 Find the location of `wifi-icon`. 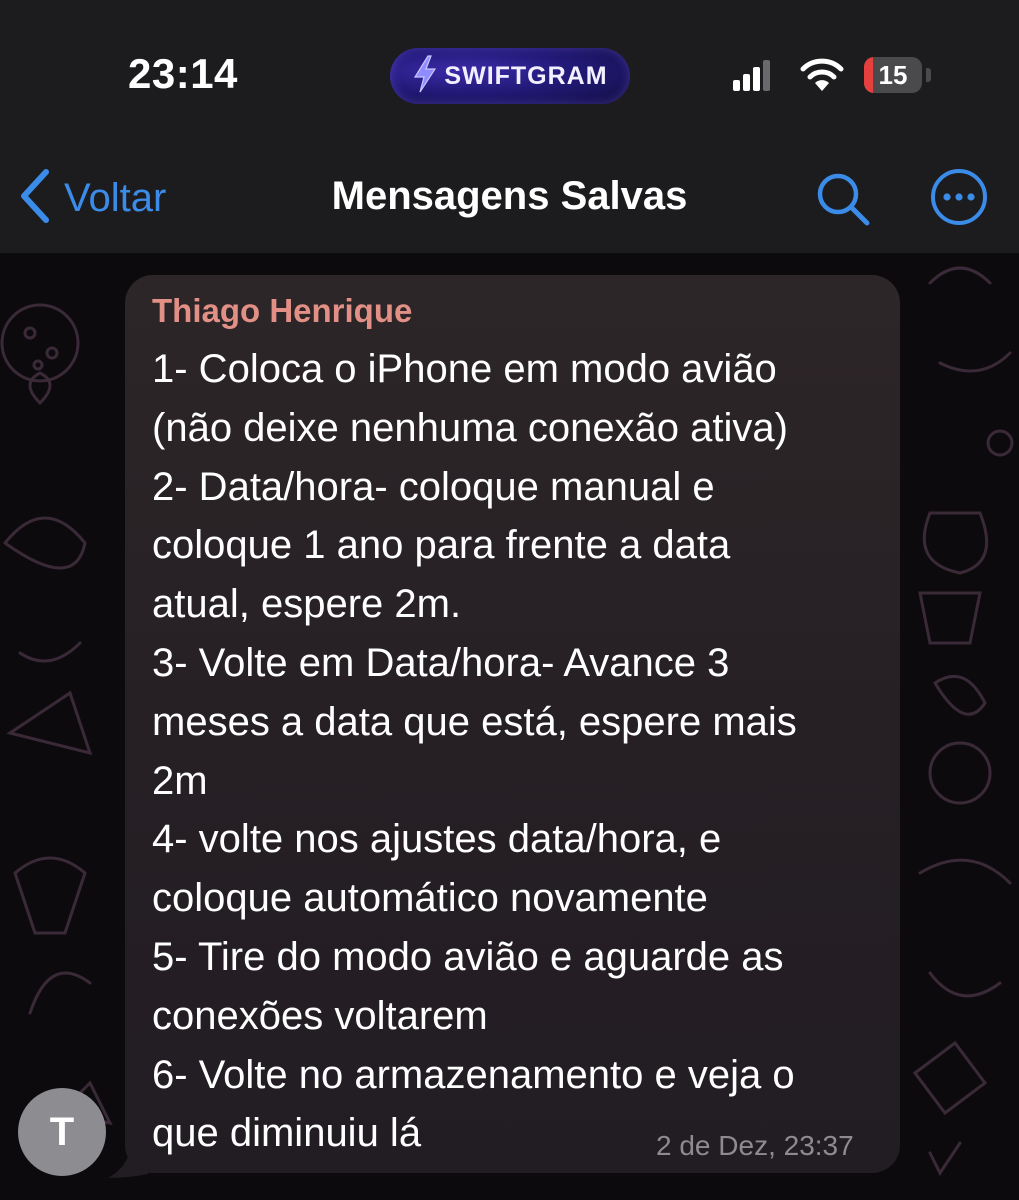

wifi-icon is located at coordinates (822, 77).